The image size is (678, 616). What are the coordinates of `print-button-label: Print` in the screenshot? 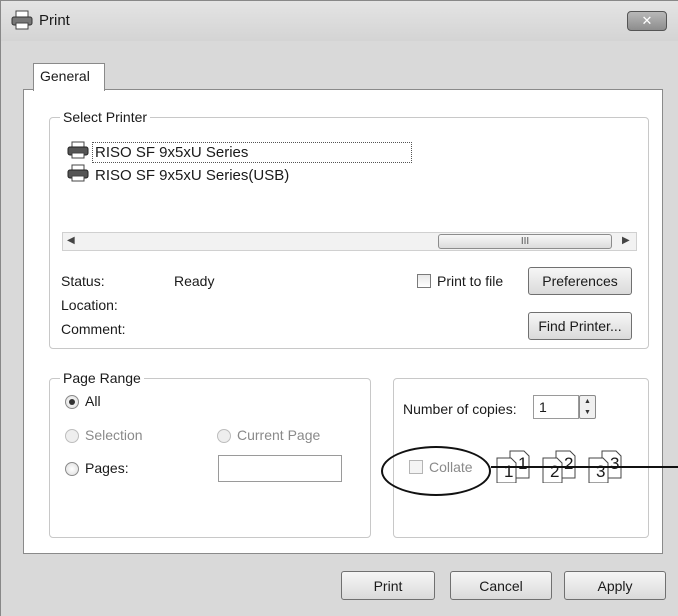 It's located at (388, 585).